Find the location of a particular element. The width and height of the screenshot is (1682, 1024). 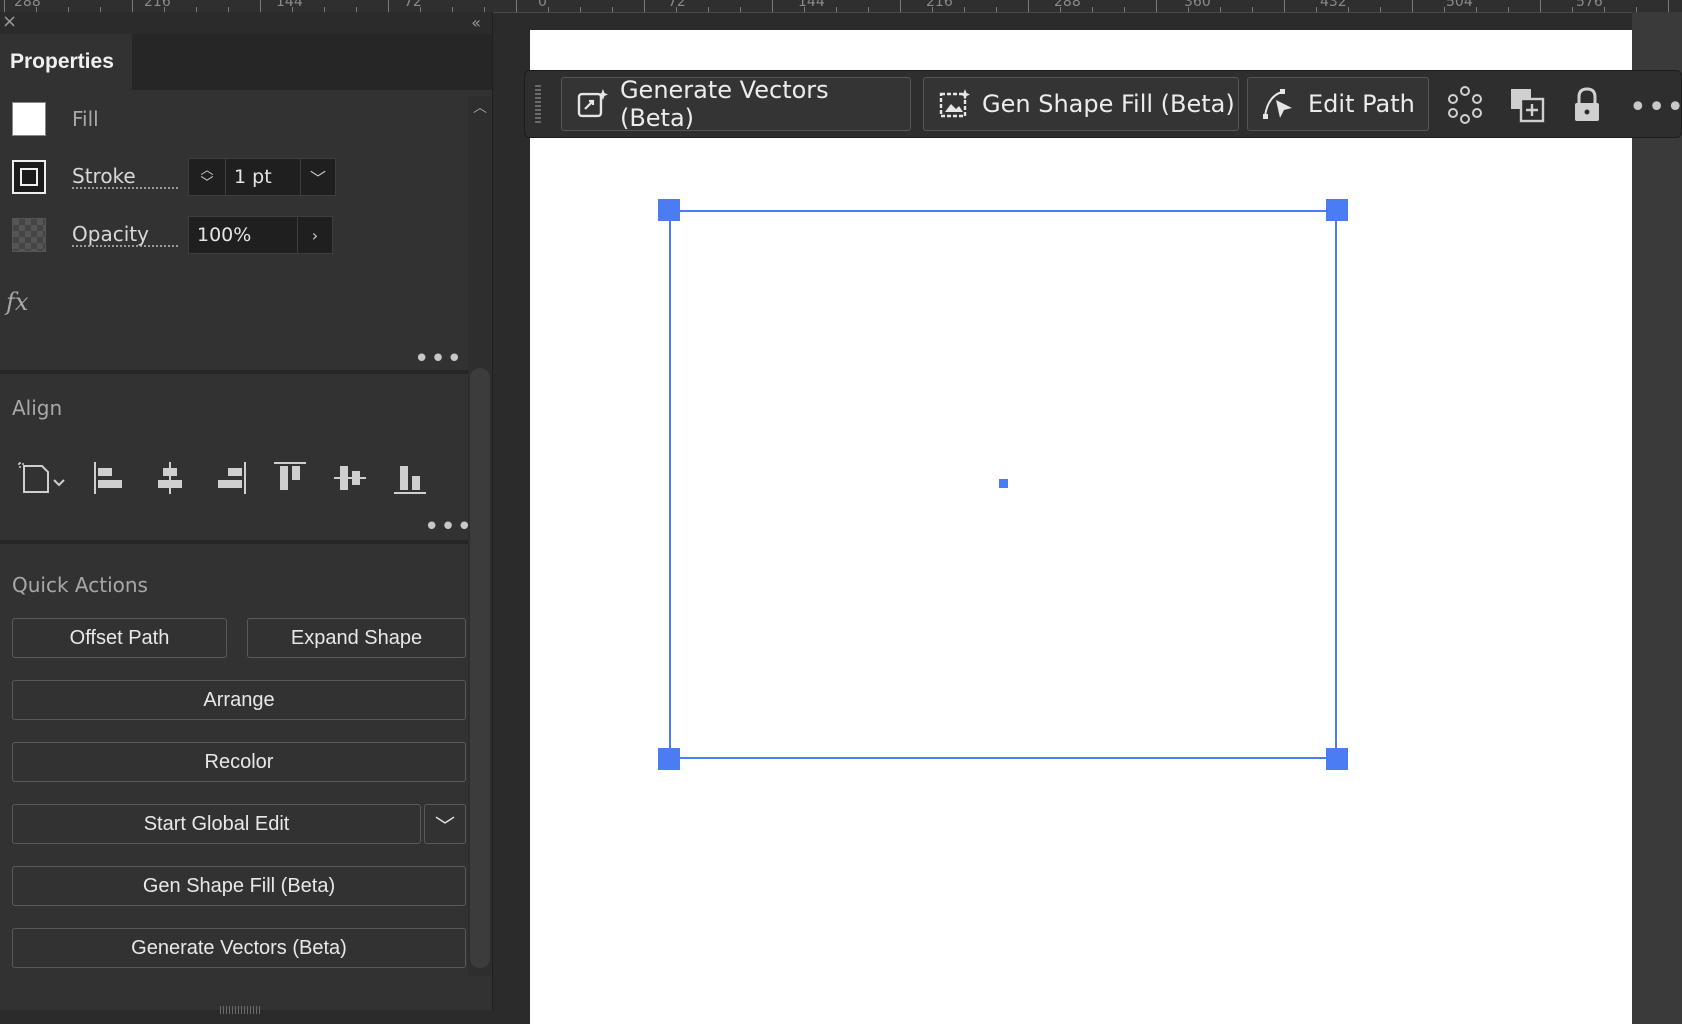

collapse-icon: ‹‹ is located at coordinates (476, 23).